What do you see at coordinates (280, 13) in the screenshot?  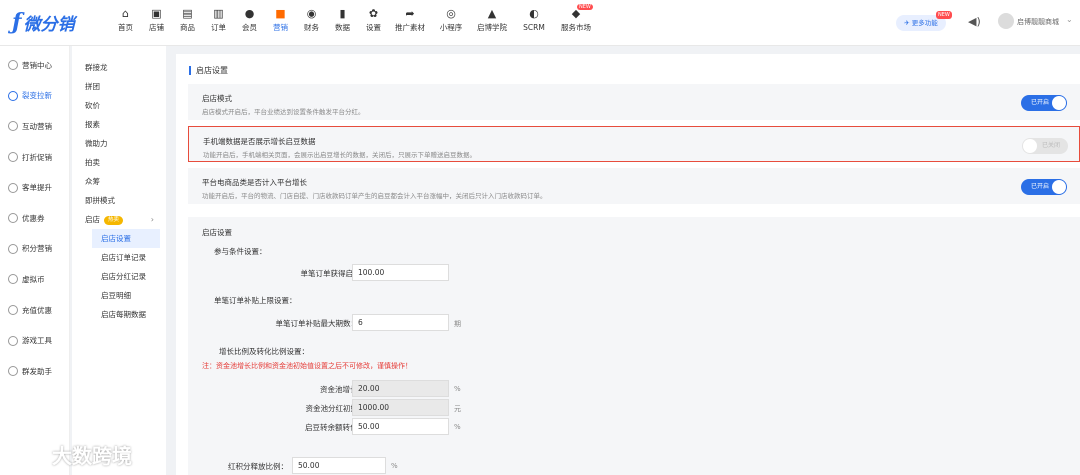 I see `nav-icon: ■` at bounding box center [280, 13].